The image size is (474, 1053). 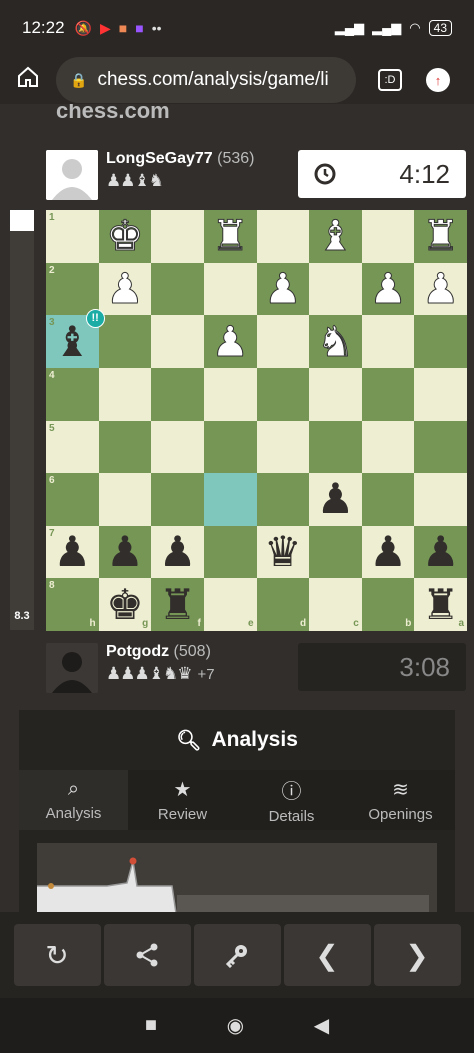 What do you see at coordinates (237, 955) in the screenshot?
I see `key-button` at bounding box center [237, 955].